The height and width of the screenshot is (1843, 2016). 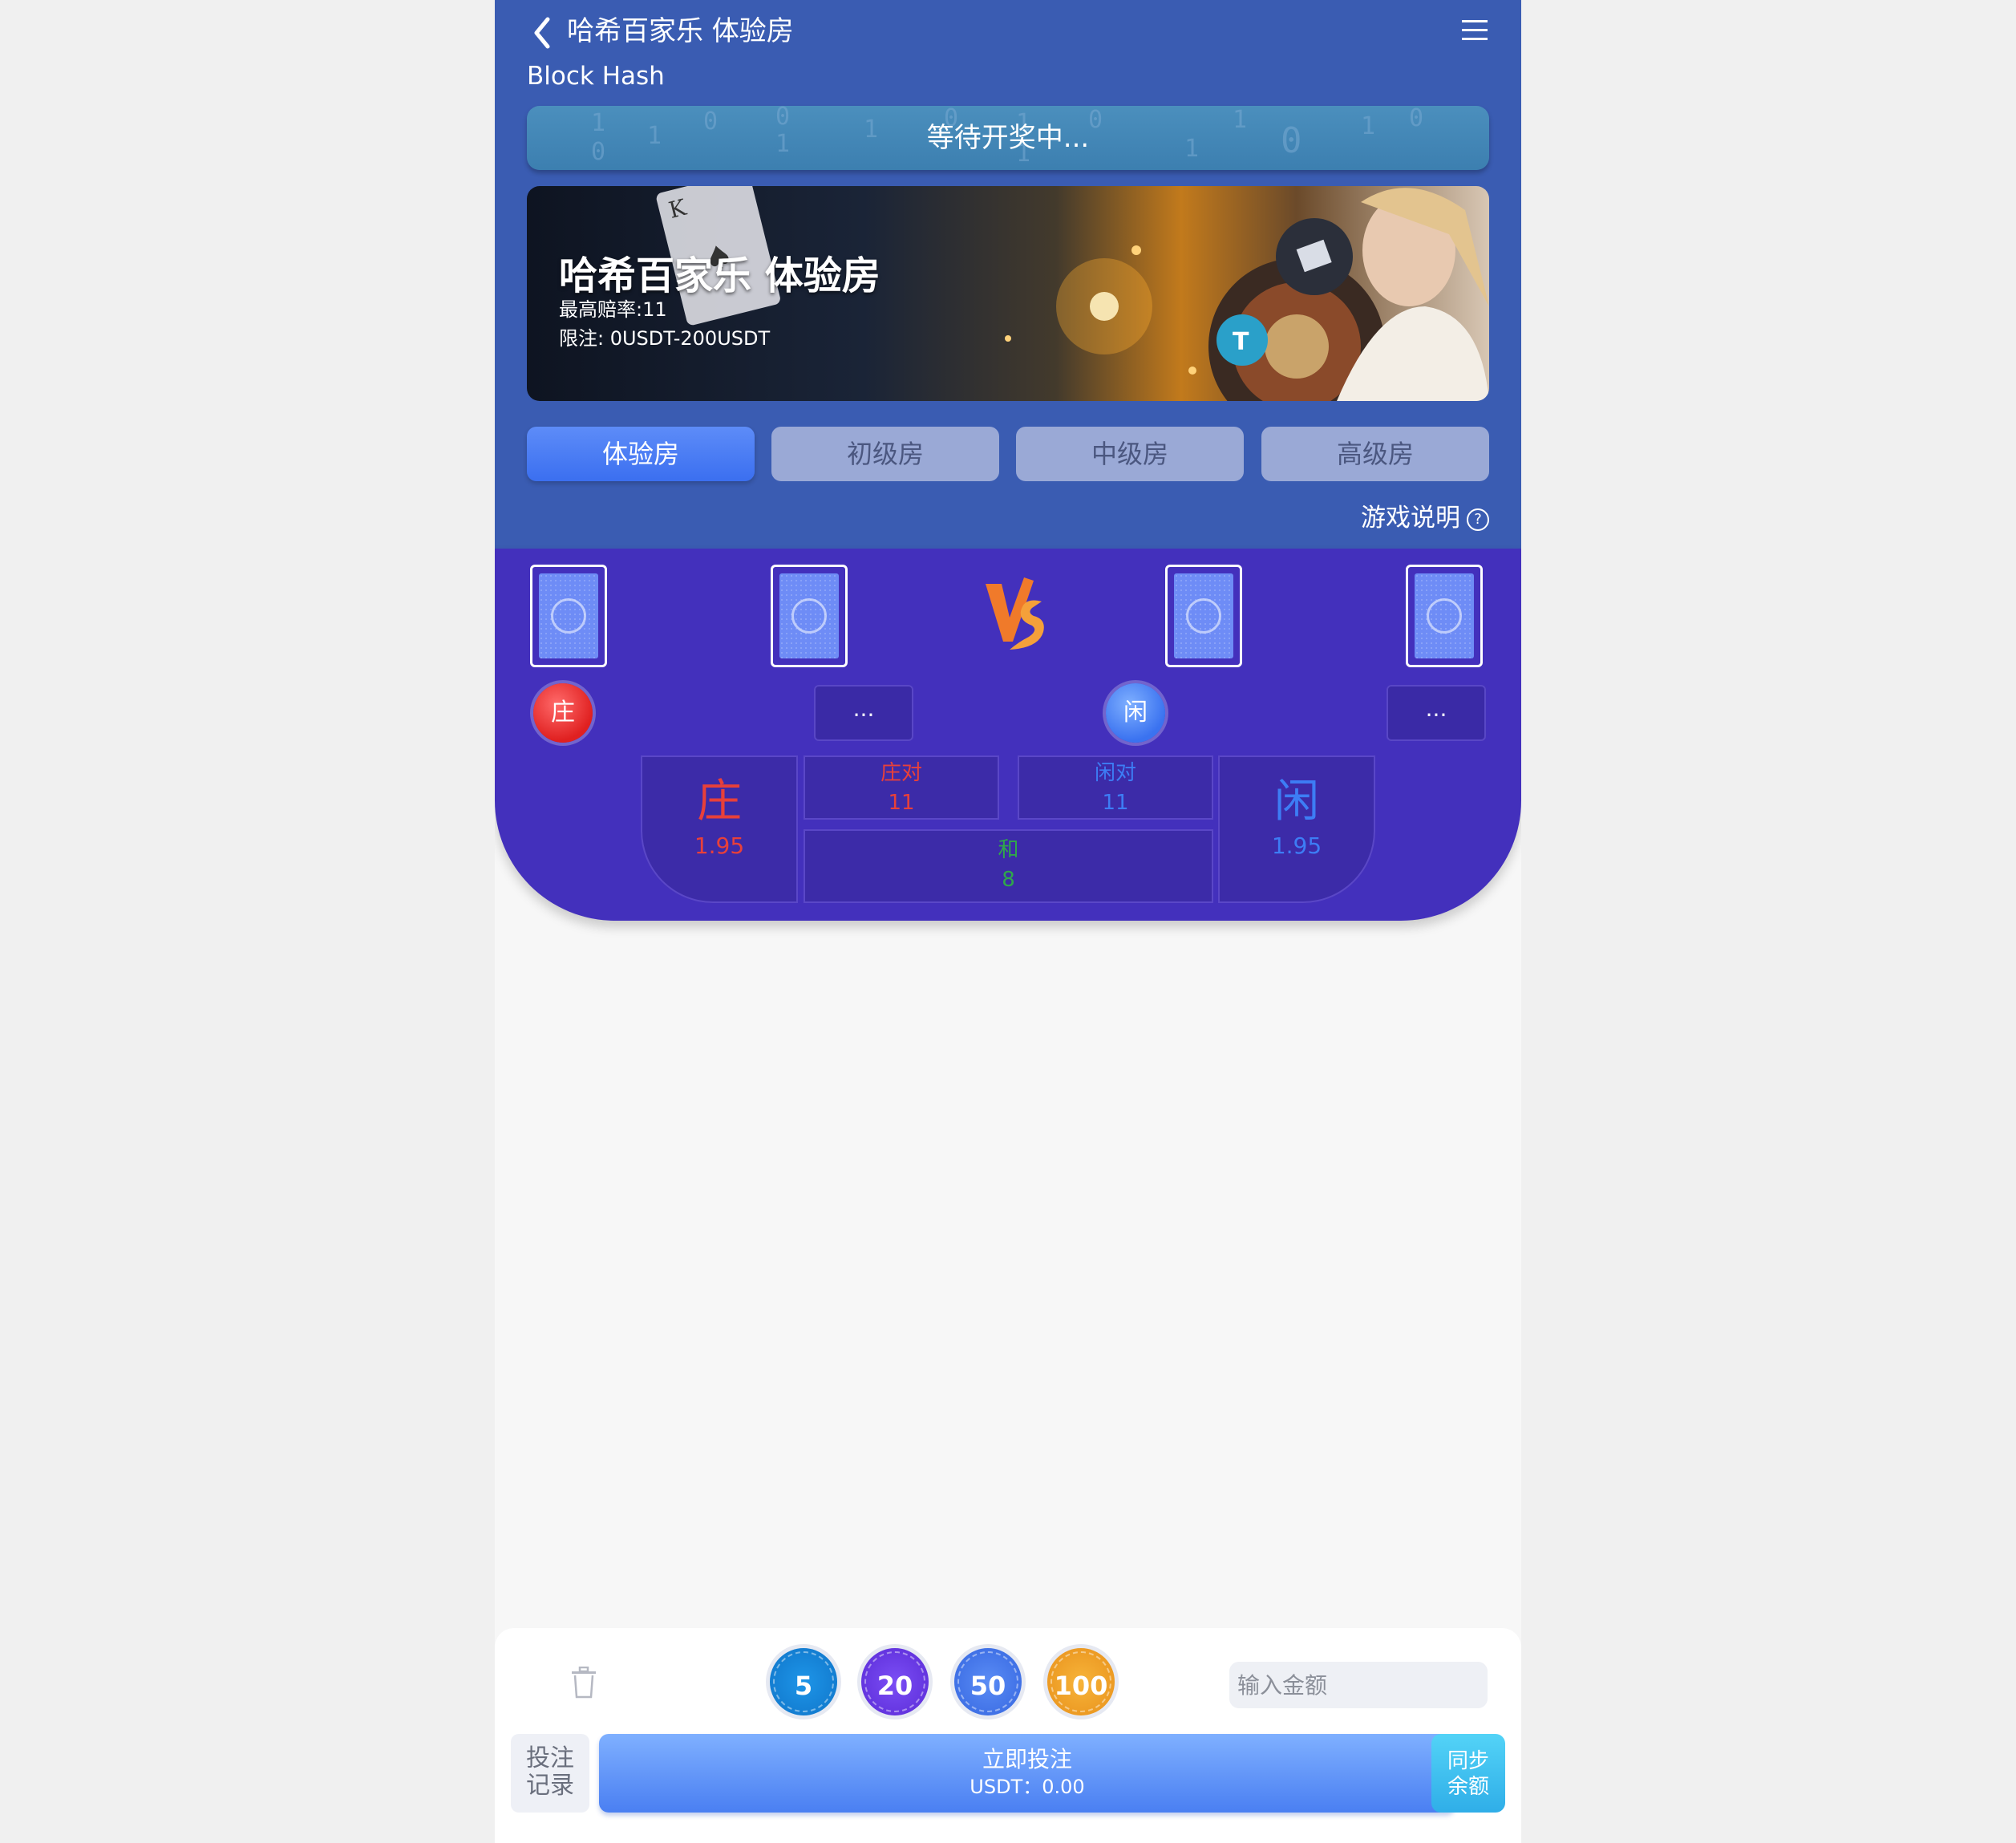 I want to click on bet-zone-player: 闲 1.95, so click(x=1296, y=829).